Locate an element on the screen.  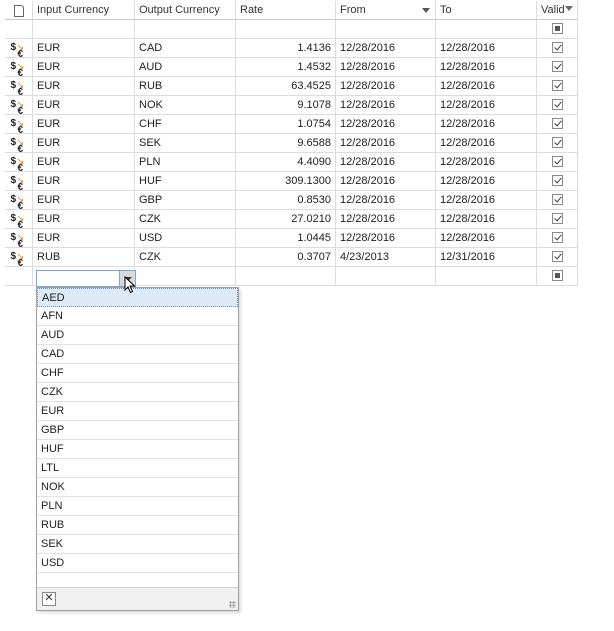
header-to: To is located at coordinates (486, 10).